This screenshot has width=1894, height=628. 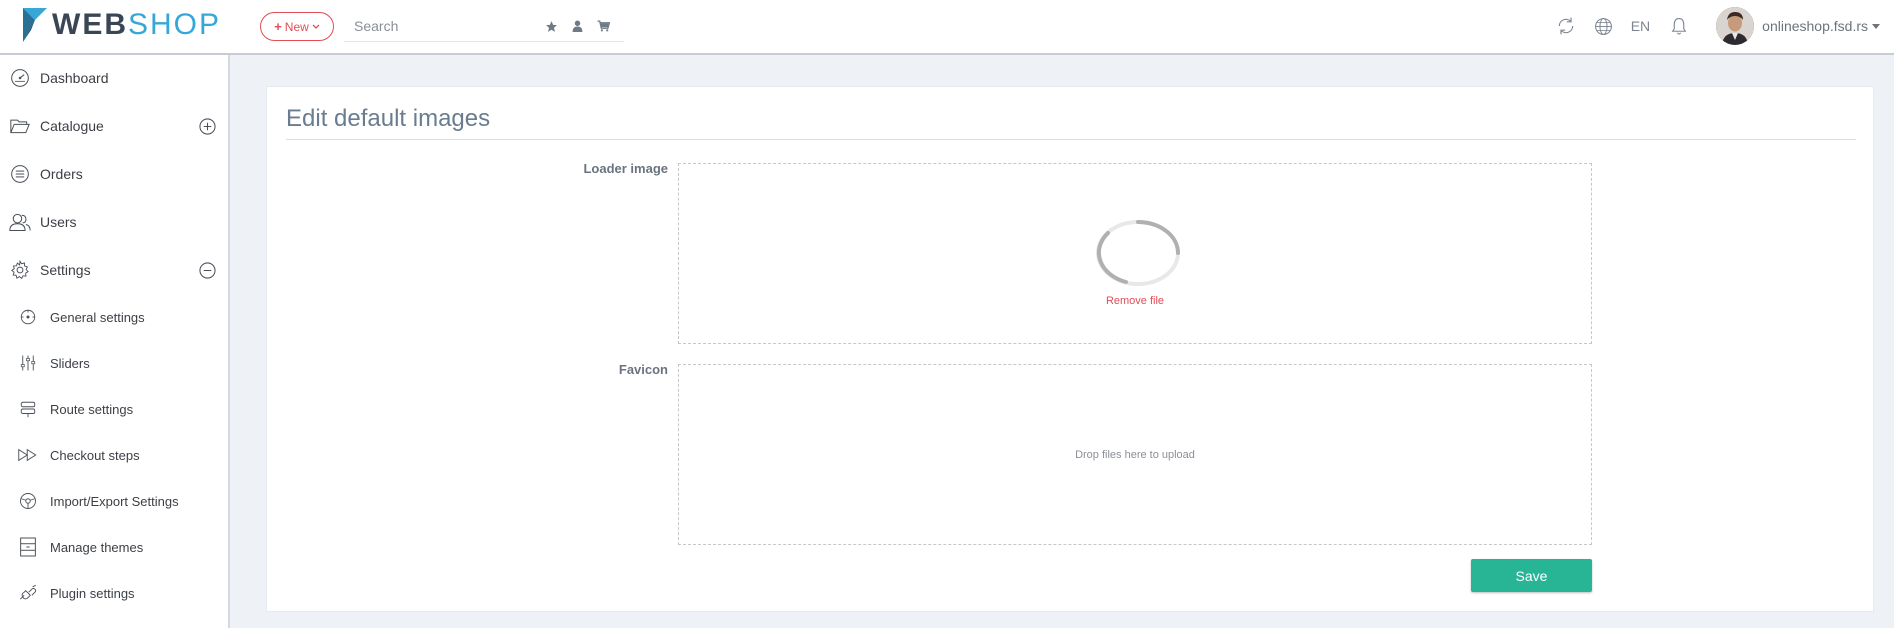 I want to click on refresh-icon, so click(x=1566, y=26).